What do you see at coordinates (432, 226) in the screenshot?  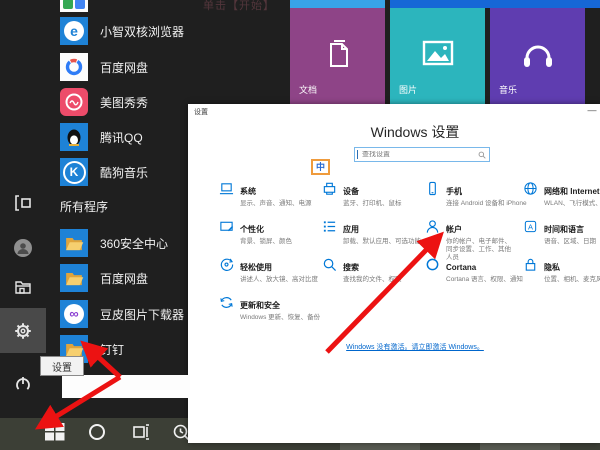 I see `person-icon` at bounding box center [432, 226].